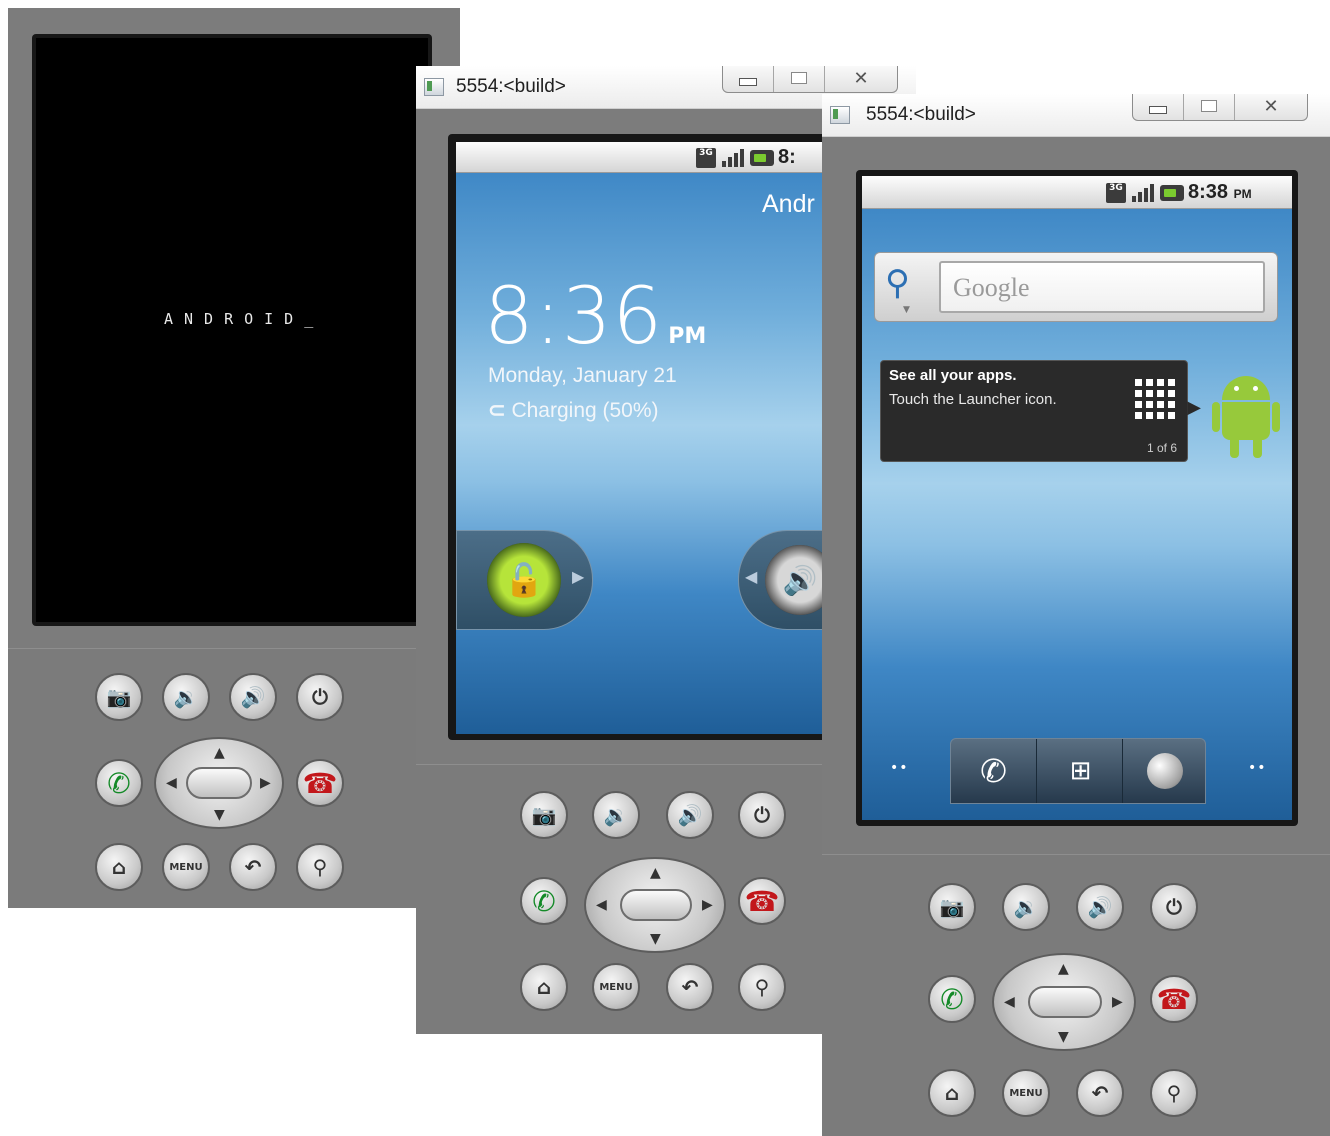 The height and width of the screenshot is (1136, 1330). Describe the element at coordinates (1242, 194) in the screenshot. I see `status-time-ampm: PM` at that location.